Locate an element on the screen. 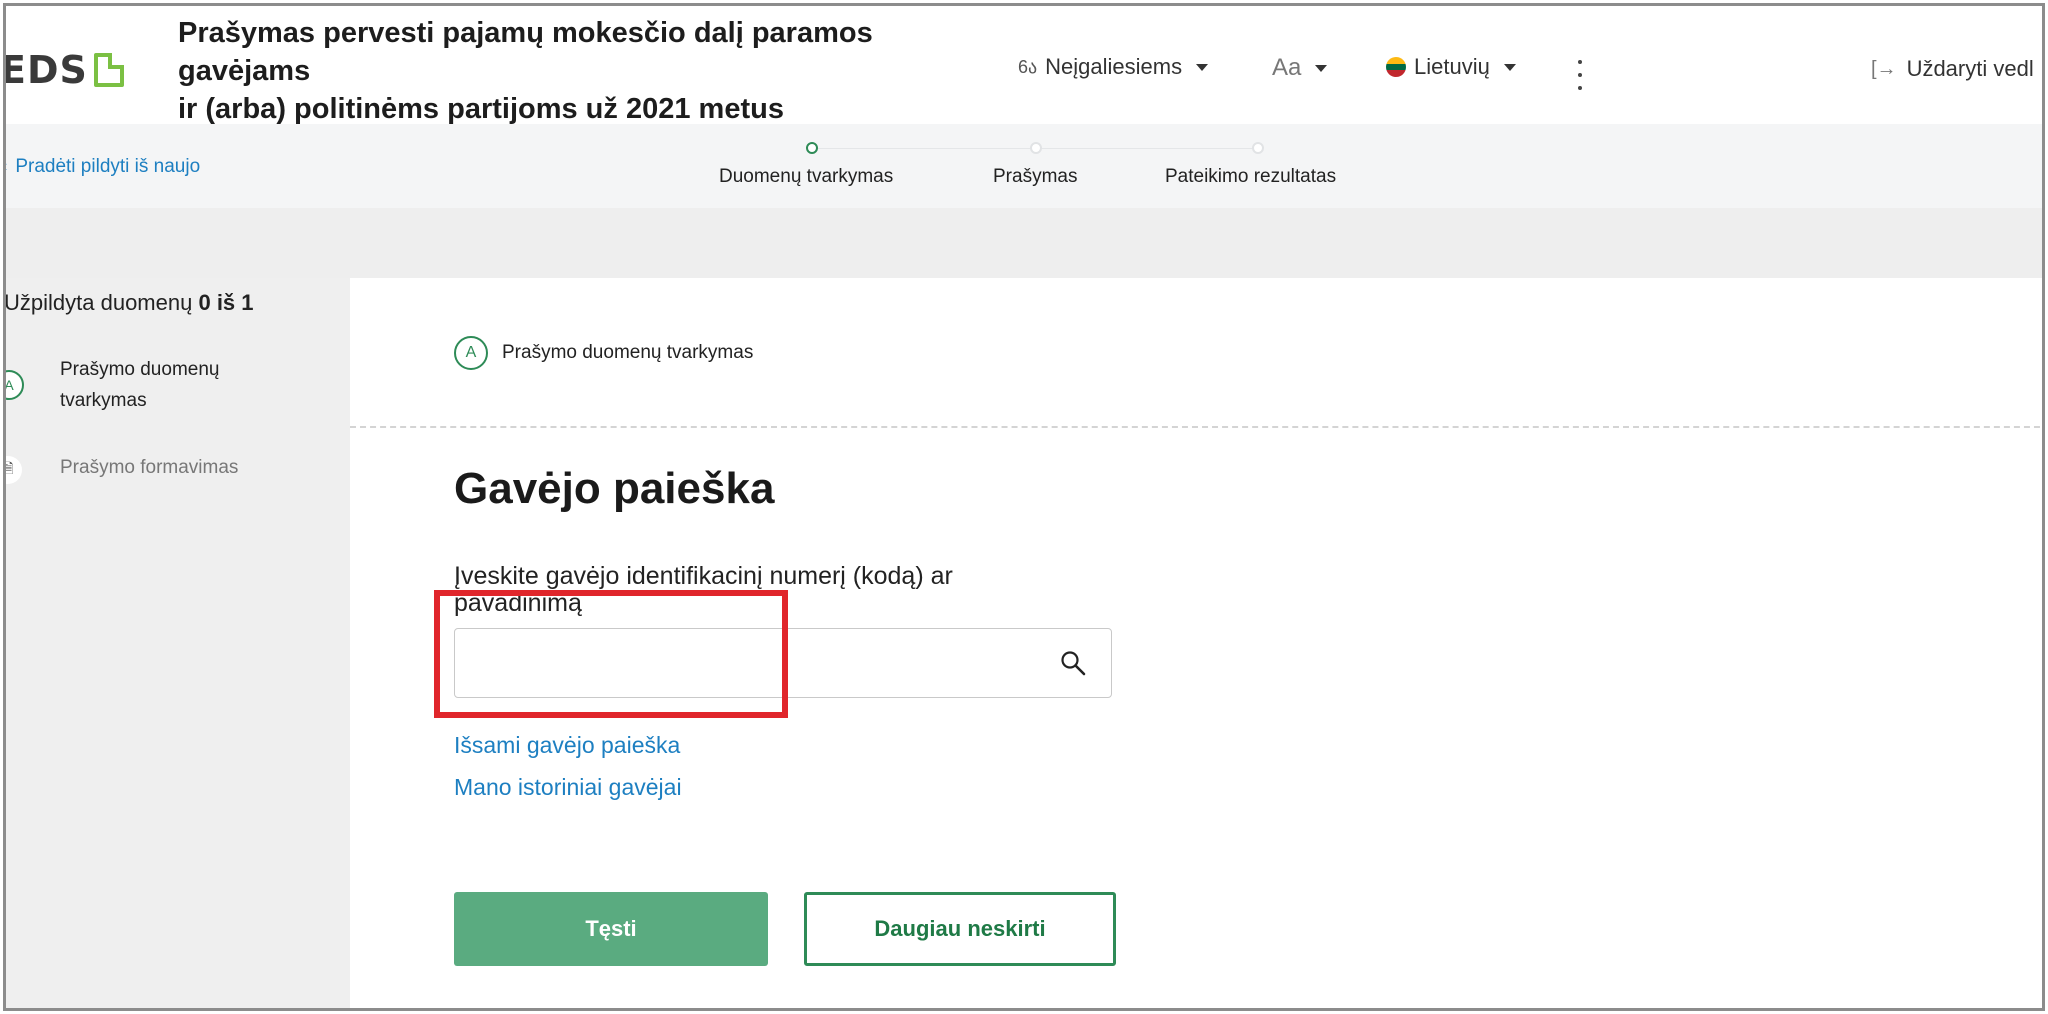  highlight-box is located at coordinates (611, 654).